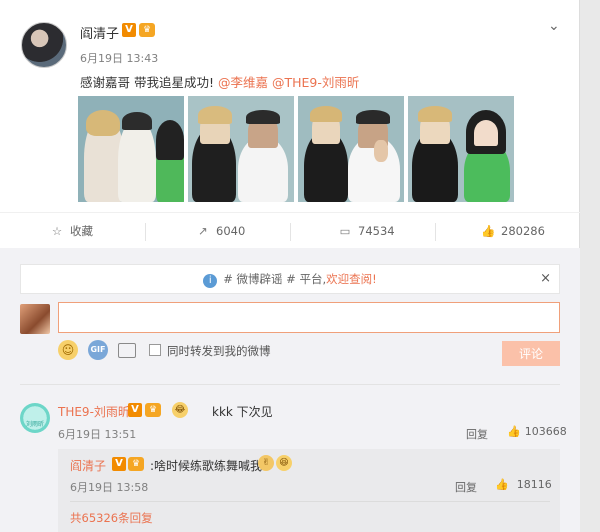 The height and width of the screenshot is (532, 600). What do you see at coordinates (35, 319) in the screenshot?
I see `current-user-avatar` at bounding box center [35, 319].